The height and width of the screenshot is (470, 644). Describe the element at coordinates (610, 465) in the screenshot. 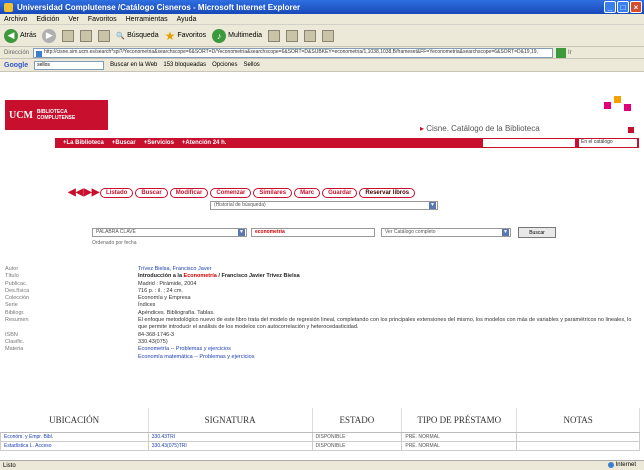

I see `globe-icon` at that location.